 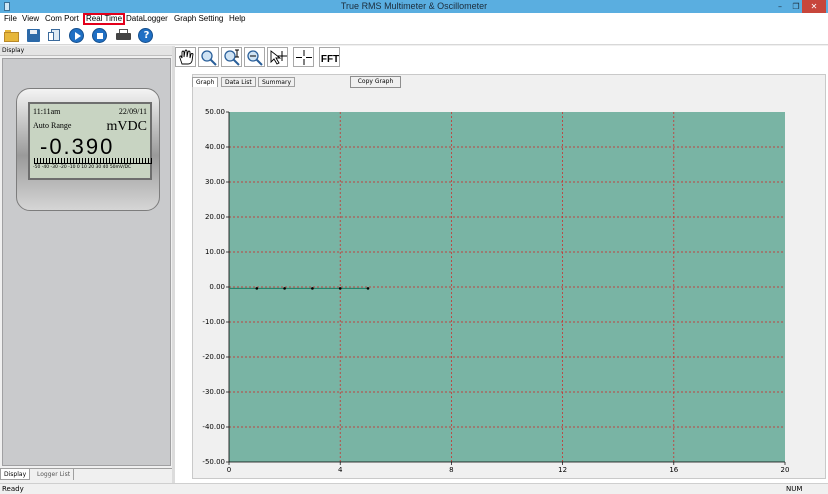 I want to click on y-tick-label: -30.00, so click(x=213, y=392).